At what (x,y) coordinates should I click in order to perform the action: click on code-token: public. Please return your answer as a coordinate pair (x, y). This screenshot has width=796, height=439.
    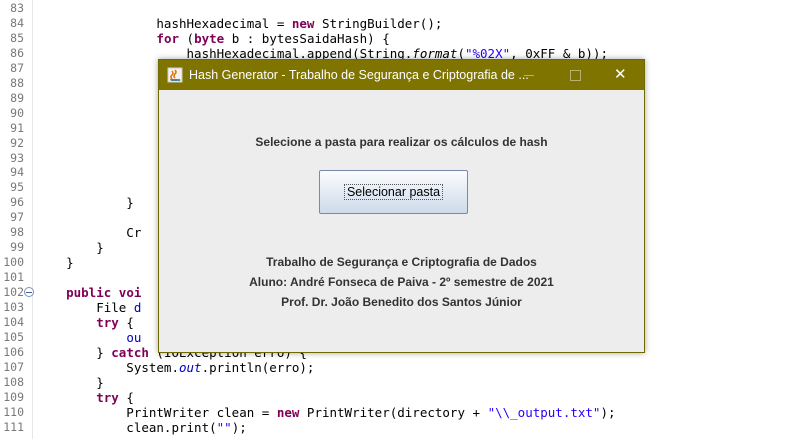
    Looking at the image, I should click on (89, 292).